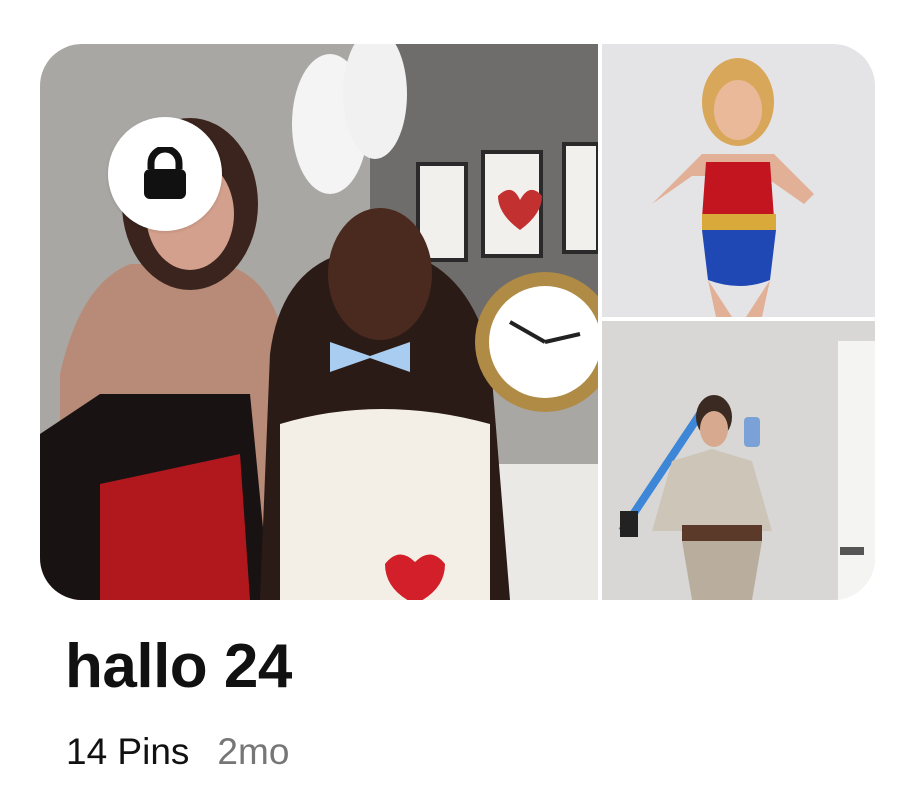 This screenshot has width=918, height=812. Describe the element at coordinates (738, 460) in the screenshot. I see `cover-image-bottom-right` at that location.